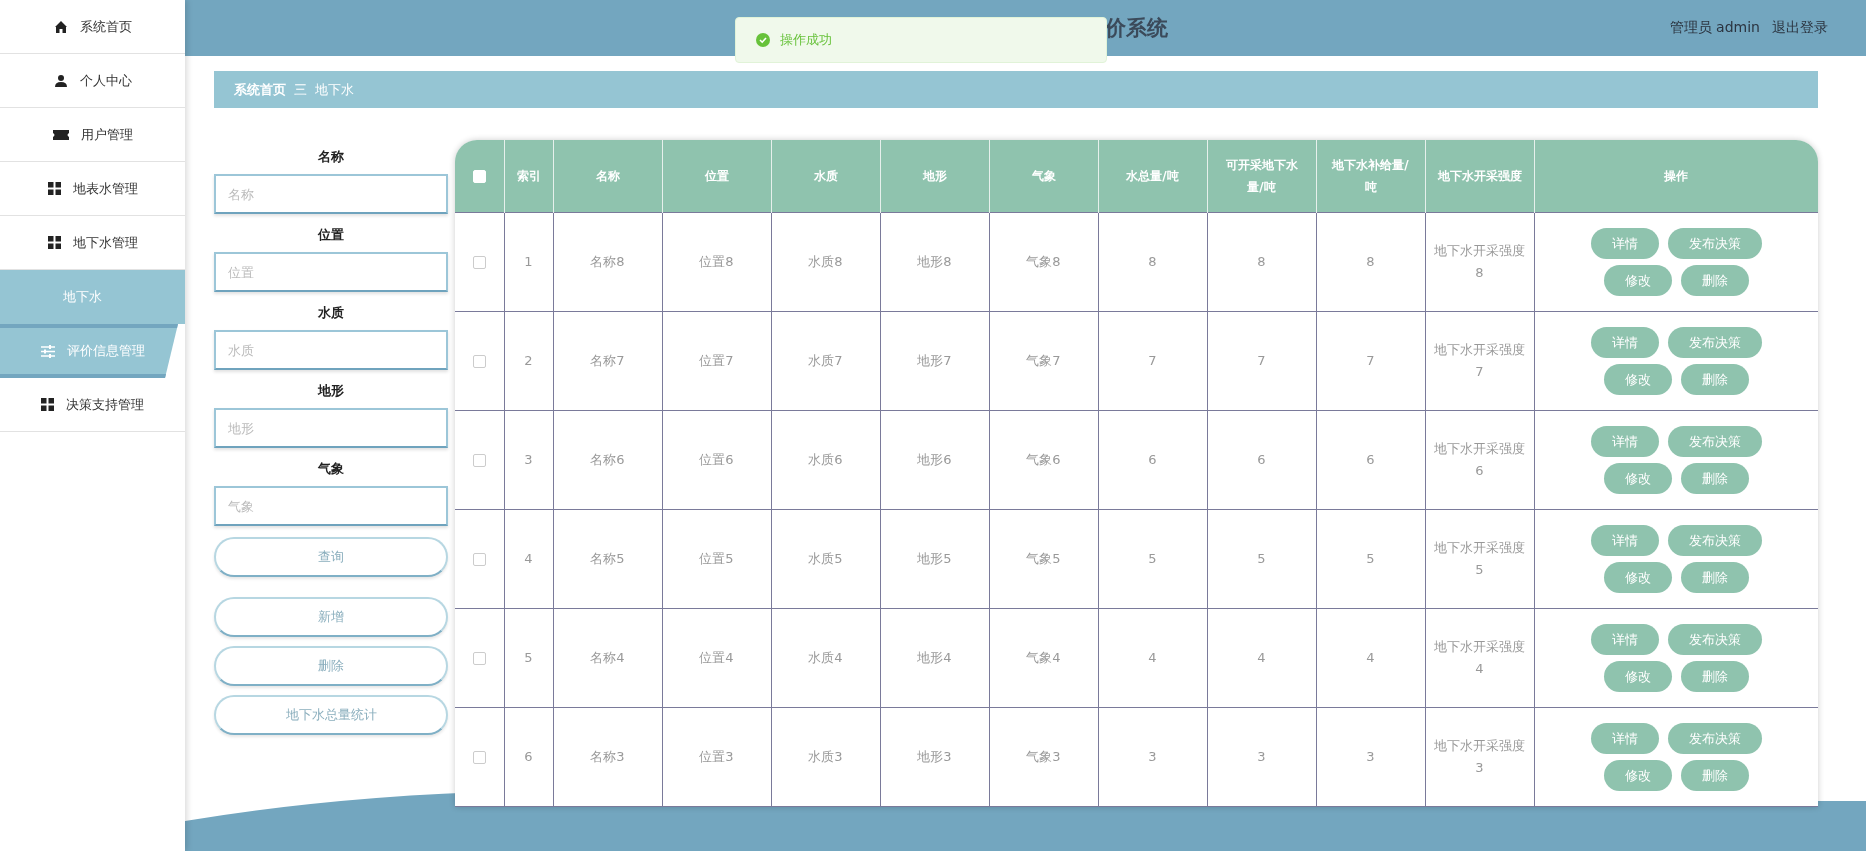 Image resolution: width=1866 pixels, height=851 pixels. I want to click on table-cell: 位置8, so click(716, 262).